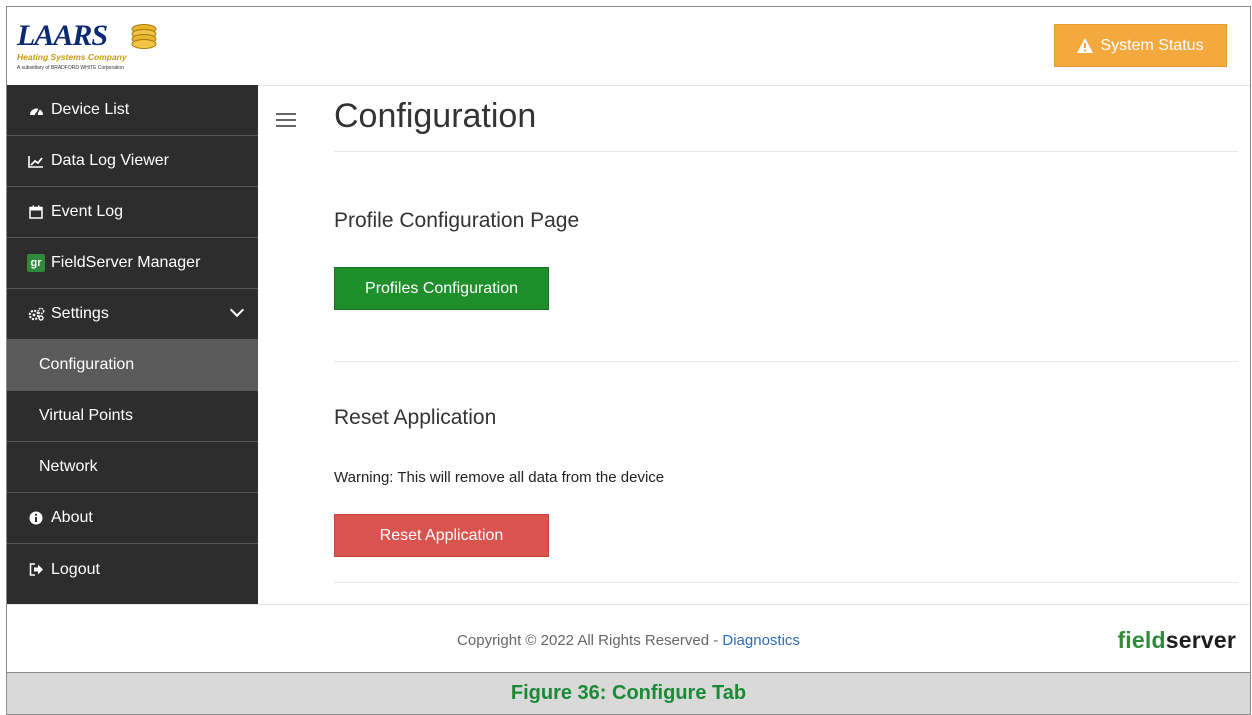  Describe the element at coordinates (86, 415) in the screenshot. I see `sidebar-item-label: Virtual Points` at that location.